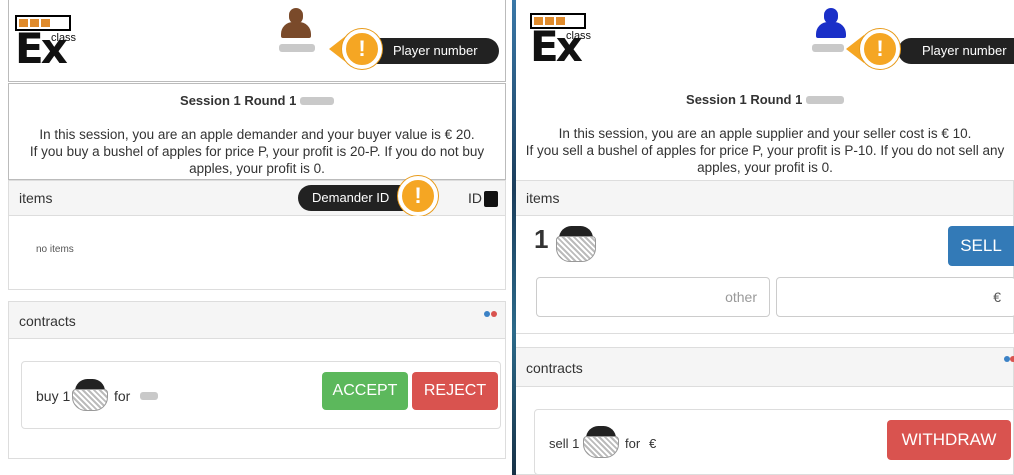 The image size is (1014, 475). I want to click on reject-button: REJECT, so click(455, 391).